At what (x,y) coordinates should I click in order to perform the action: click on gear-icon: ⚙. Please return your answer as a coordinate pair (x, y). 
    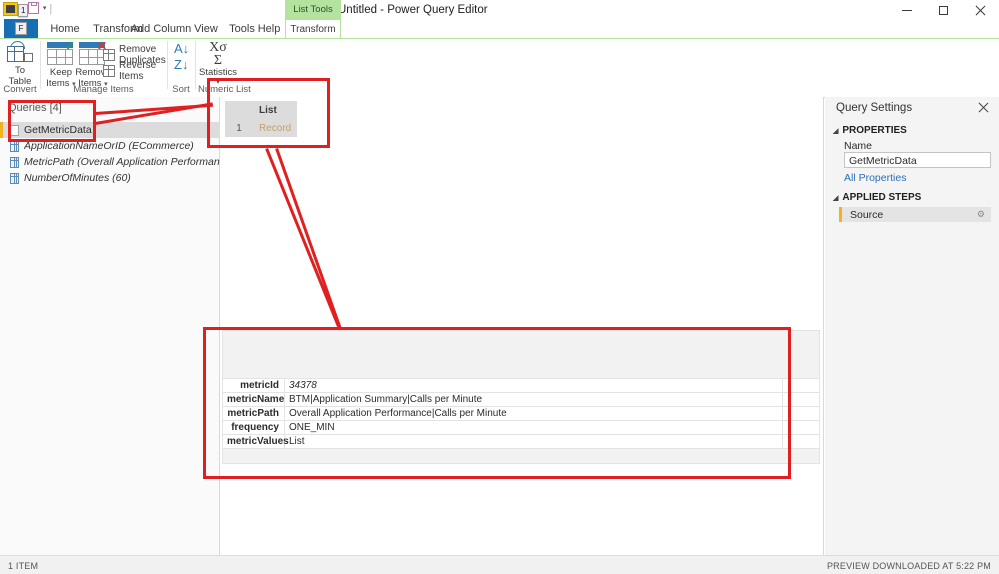
    Looking at the image, I should click on (981, 214).